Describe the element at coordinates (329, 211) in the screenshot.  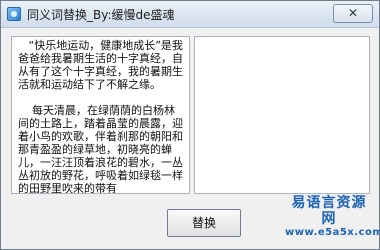
I see `logo-name: 易语言资源网` at that location.